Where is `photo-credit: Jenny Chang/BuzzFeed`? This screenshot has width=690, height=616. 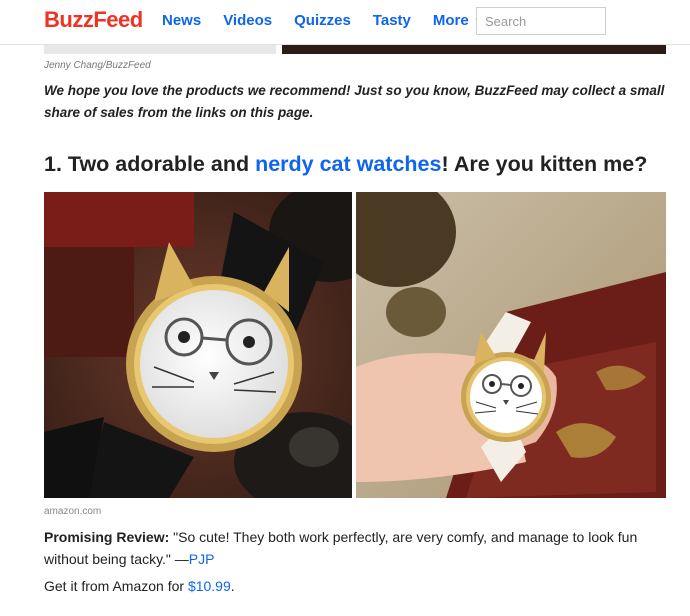 photo-credit: Jenny Chang/BuzzFeed is located at coordinates (97, 65).